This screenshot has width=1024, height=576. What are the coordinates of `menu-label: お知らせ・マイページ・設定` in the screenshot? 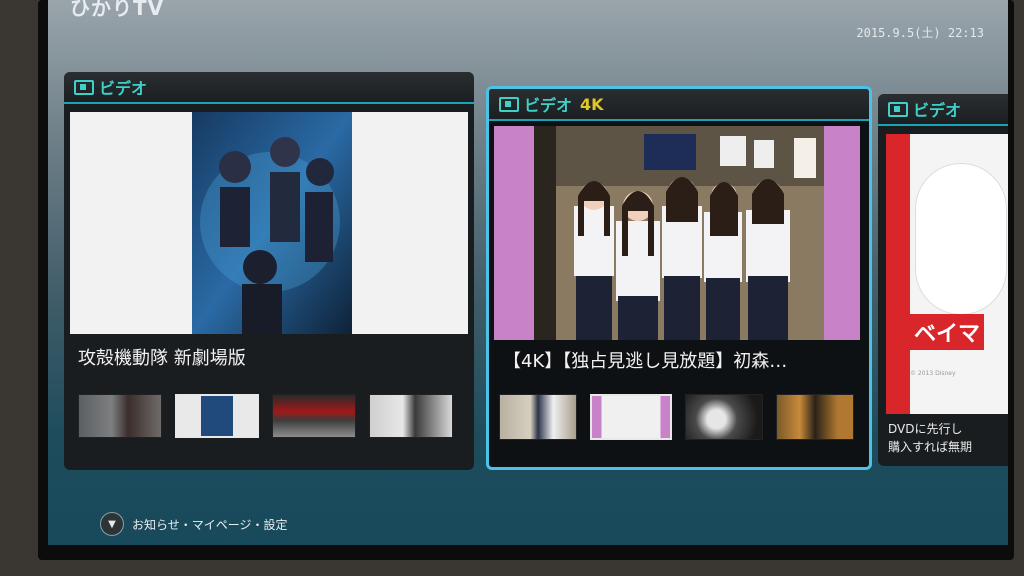 It's located at (210, 524).